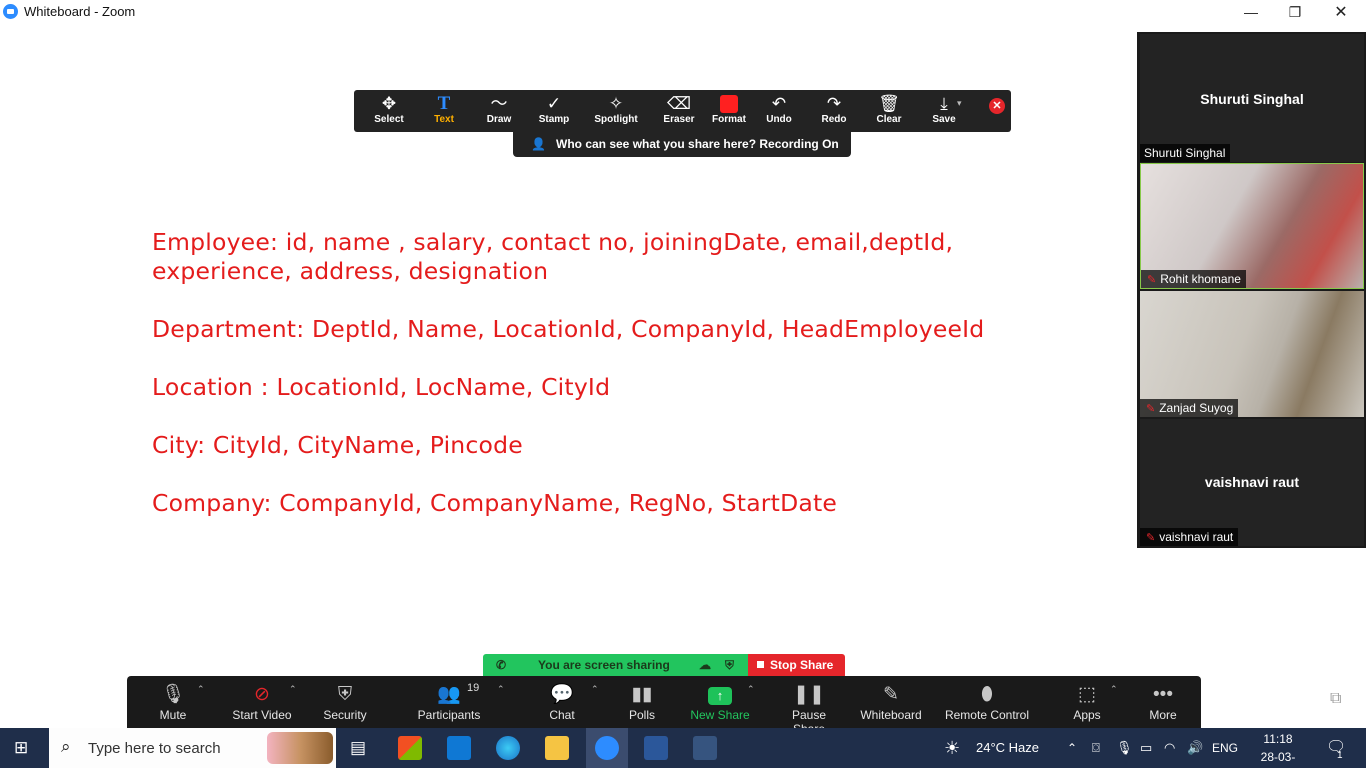 Image resolution: width=1366 pixels, height=768 pixels. What do you see at coordinates (1278, 758) in the screenshot?
I see `clock-date: 28-03-2023` at bounding box center [1278, 758].